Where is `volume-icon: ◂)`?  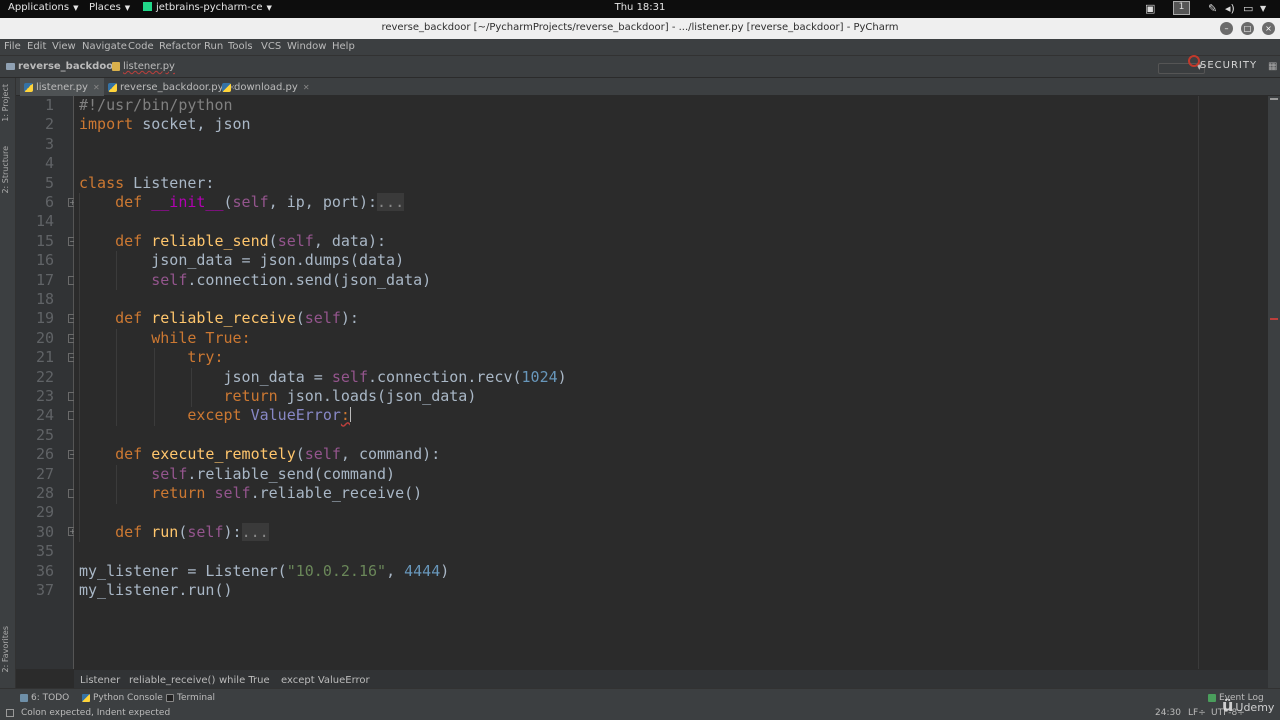 volume-icon: ◂) is located at coordinates (1230, 8).